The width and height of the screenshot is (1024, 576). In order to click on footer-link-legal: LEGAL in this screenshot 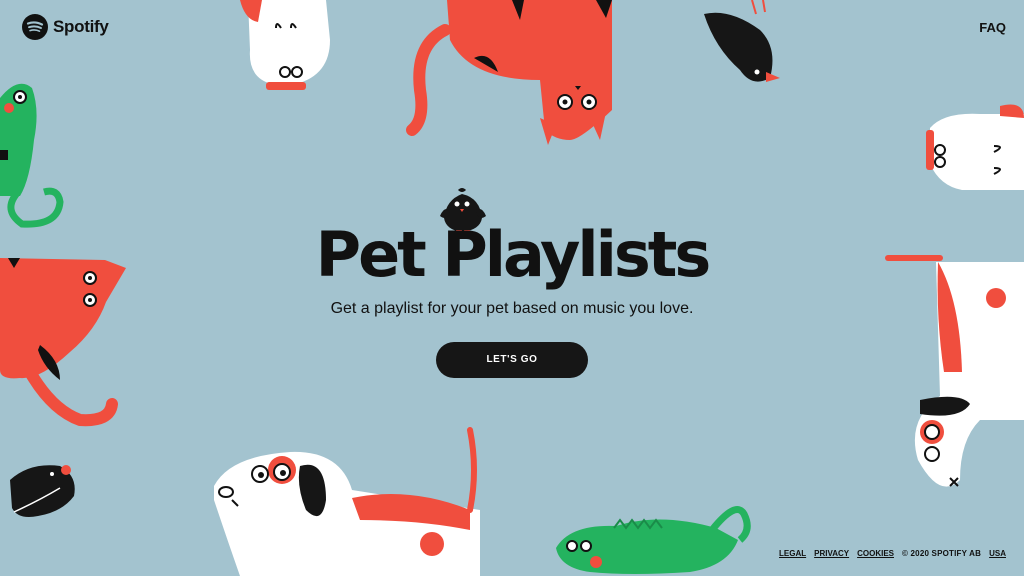, I will do `click(792, 553)`.